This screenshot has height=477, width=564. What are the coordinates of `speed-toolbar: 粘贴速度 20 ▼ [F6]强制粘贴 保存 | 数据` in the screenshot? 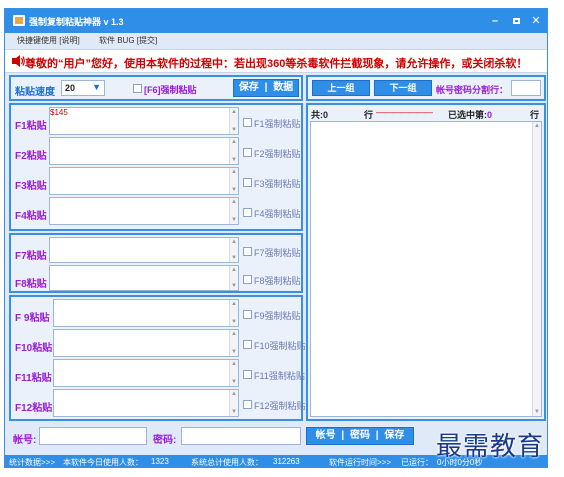 It's located at (156, 88).